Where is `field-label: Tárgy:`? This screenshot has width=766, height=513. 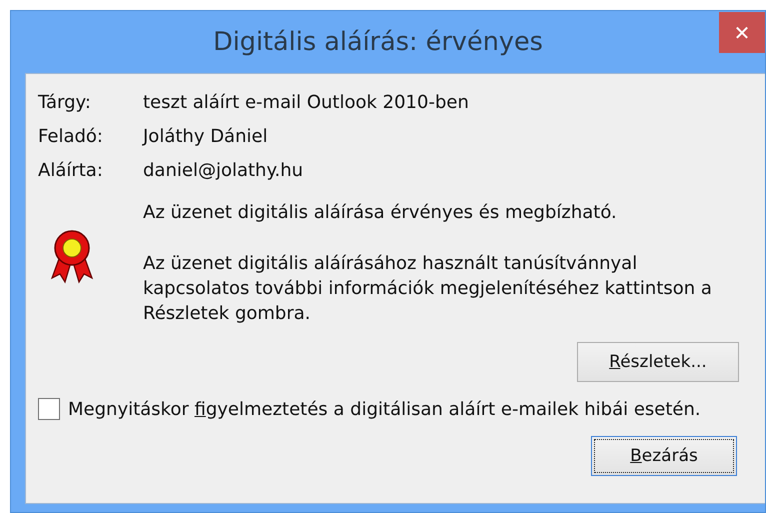
field-label: Tárgy: is located at coordinates (65, 103).